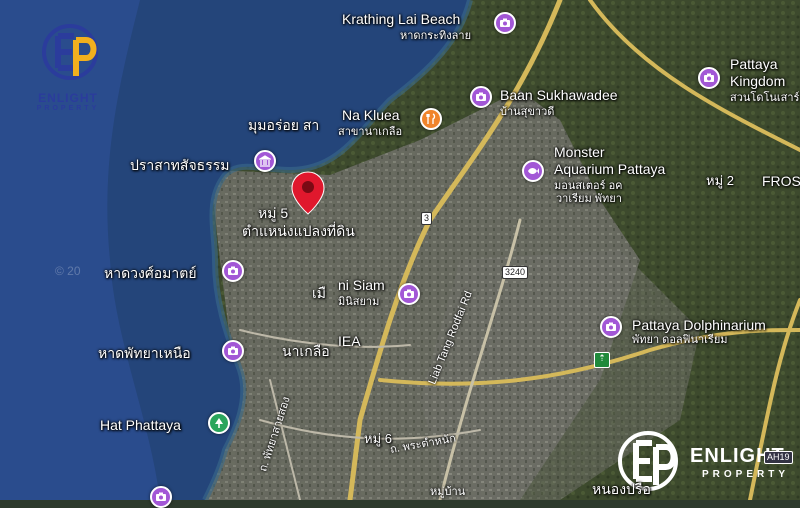  I want to click on hat-phattaya-poi, so click(219, 423).